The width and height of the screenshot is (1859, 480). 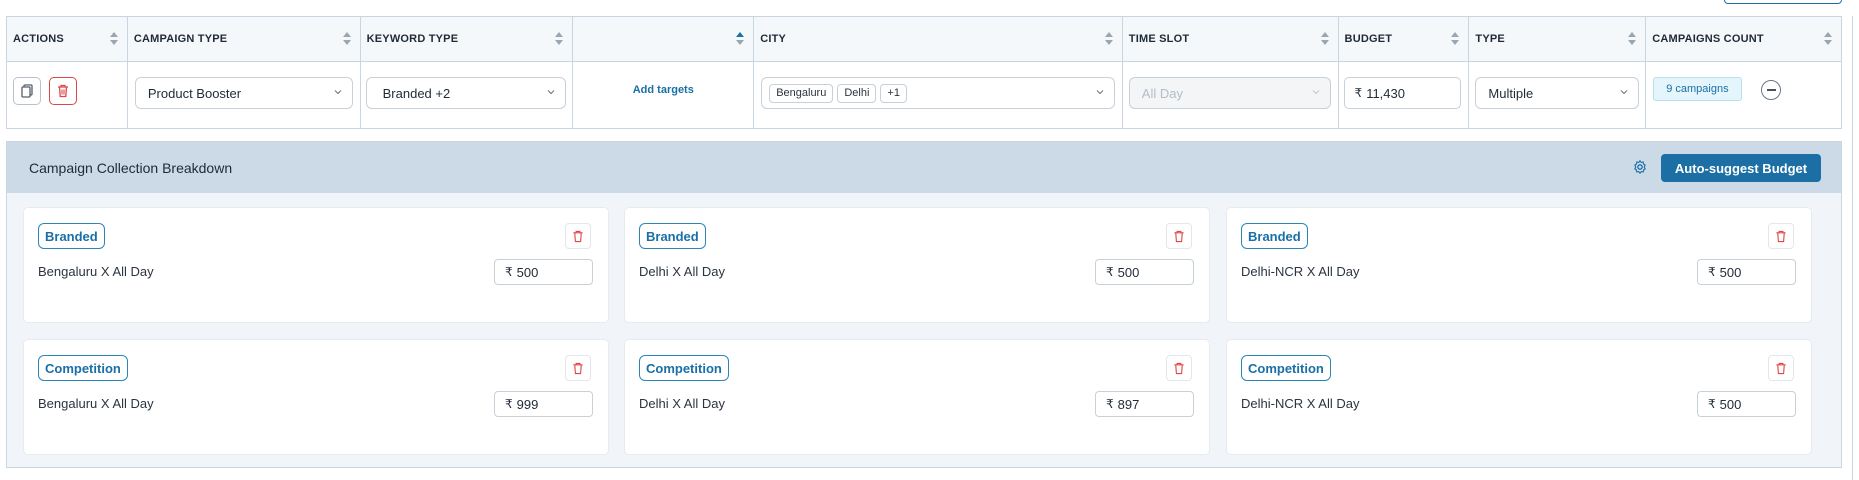 What do you see at coordinates (467, 39) in the screenshot?
I see `header-keyword-type: KEYWORD TYPE` at bounding box center [467, 39].